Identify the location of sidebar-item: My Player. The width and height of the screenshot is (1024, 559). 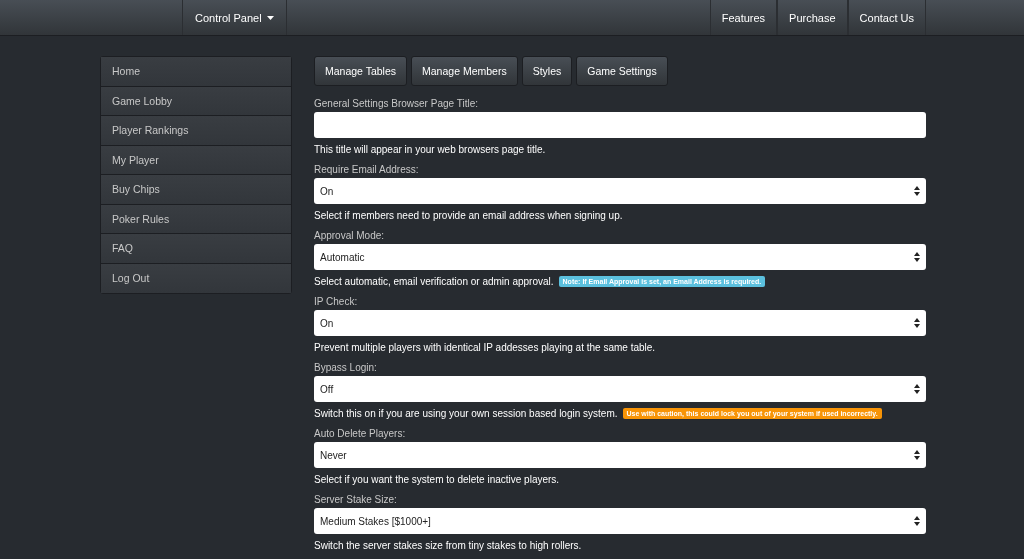
(196, 160).